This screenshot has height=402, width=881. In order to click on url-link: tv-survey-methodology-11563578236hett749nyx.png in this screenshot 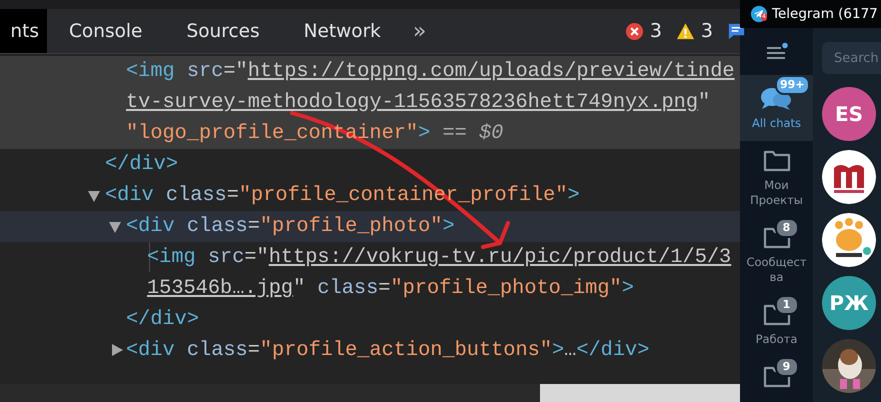, I will do `click(412, 102)`.